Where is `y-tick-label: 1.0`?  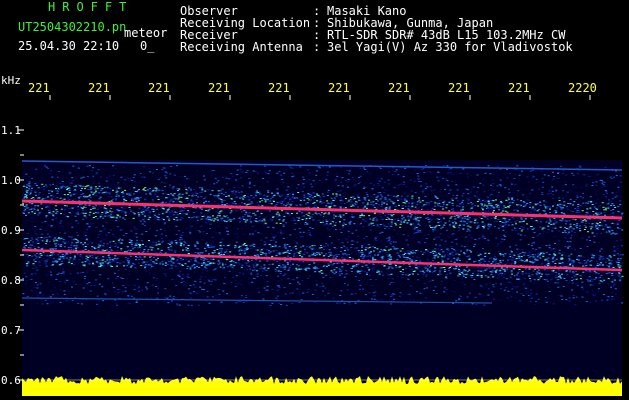
y-tick-label: 1.0 is located at coordinates (11, 180).